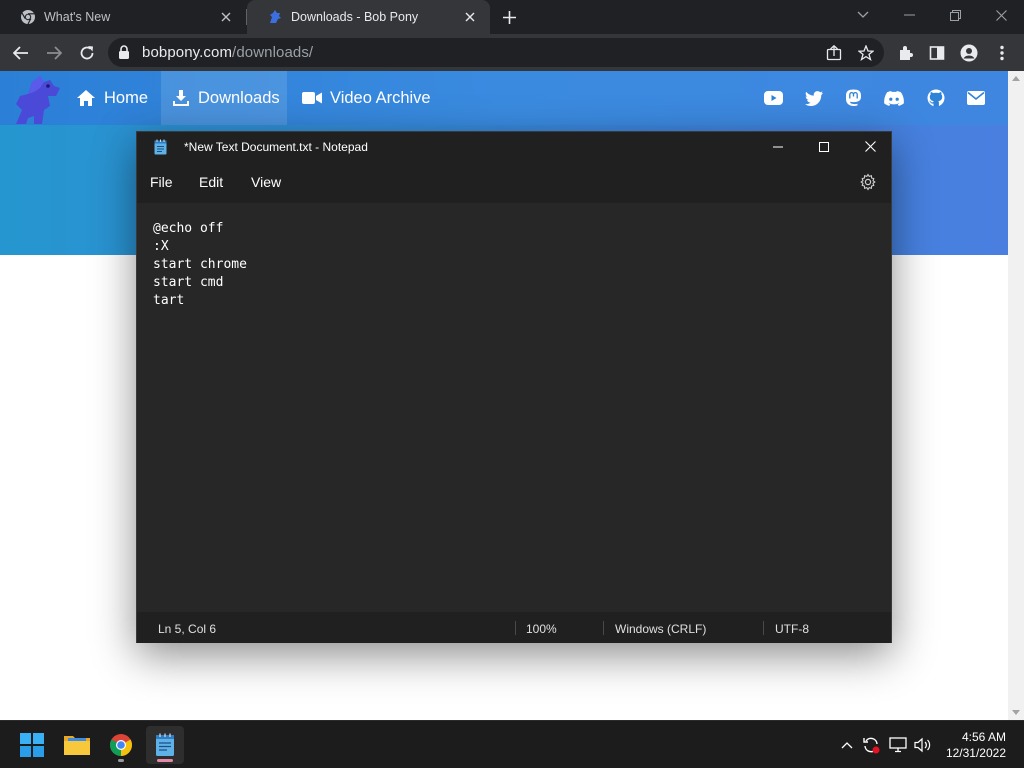 The image size is (1024, 768). I want to click on taskbar-chrome, so click(121, 745).